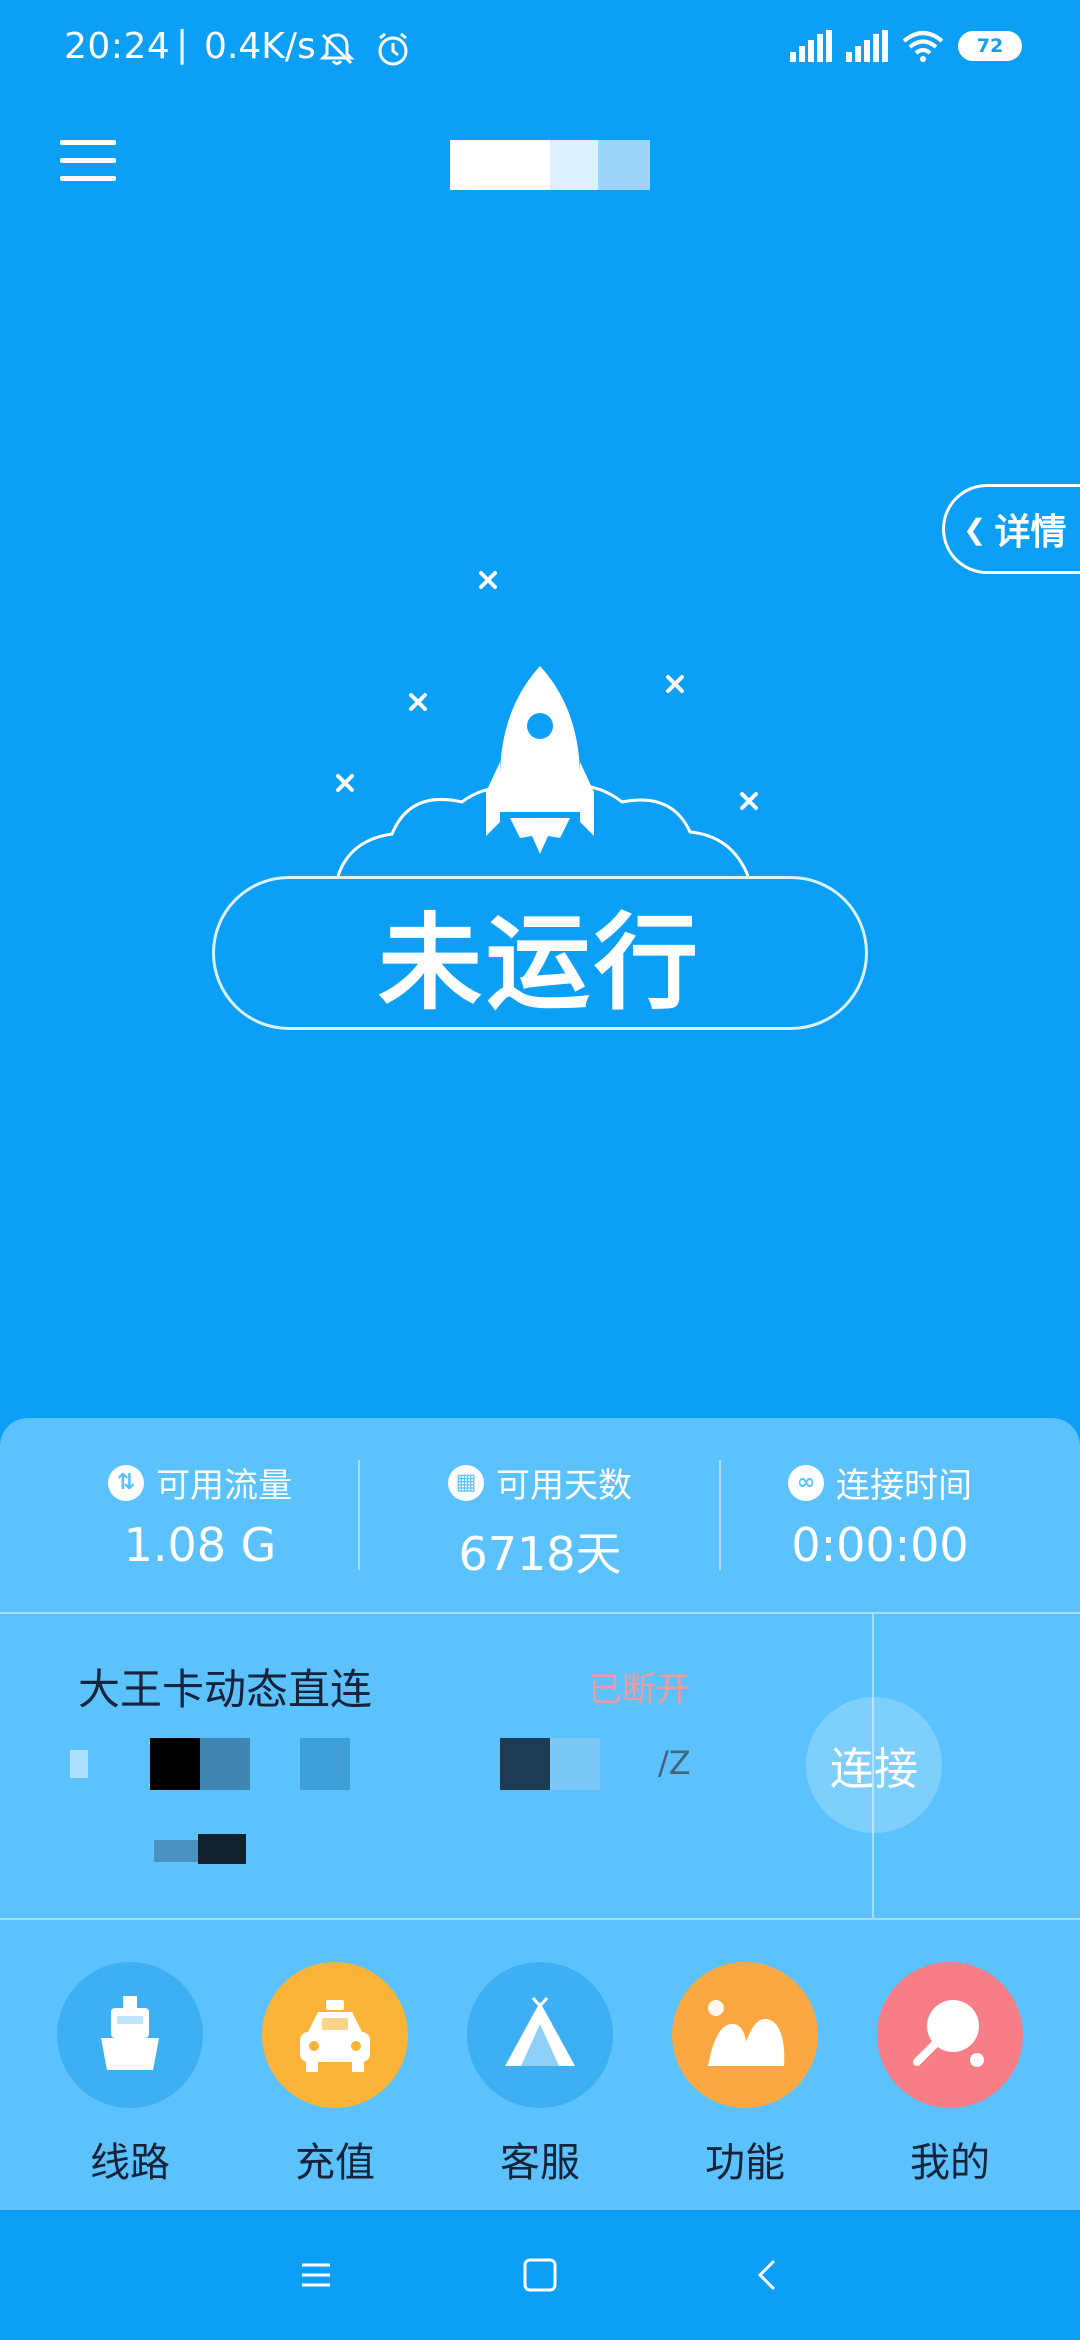 This screenshot has height=2340, width=1080. What do you see at coordinates (564, 1486) in the screenshot?
I see `stat-label: 可用天数` at bounding box center [564, 1486].